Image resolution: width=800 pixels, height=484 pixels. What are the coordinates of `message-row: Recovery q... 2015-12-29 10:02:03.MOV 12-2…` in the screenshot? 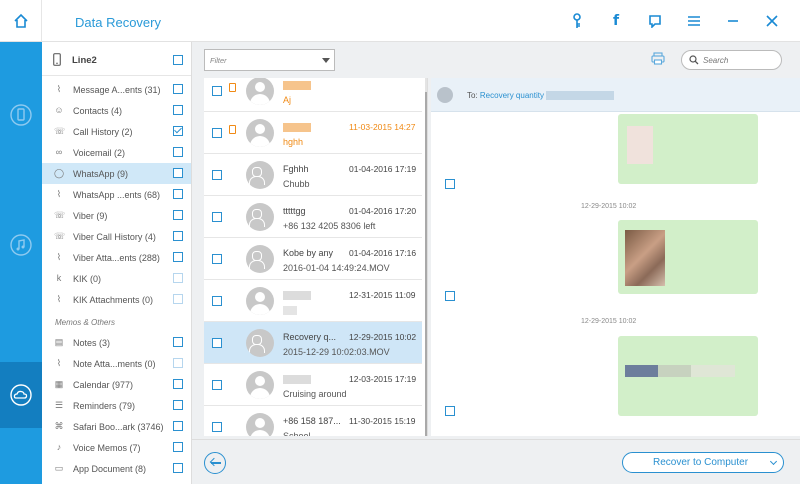 It's located at (313, 343).